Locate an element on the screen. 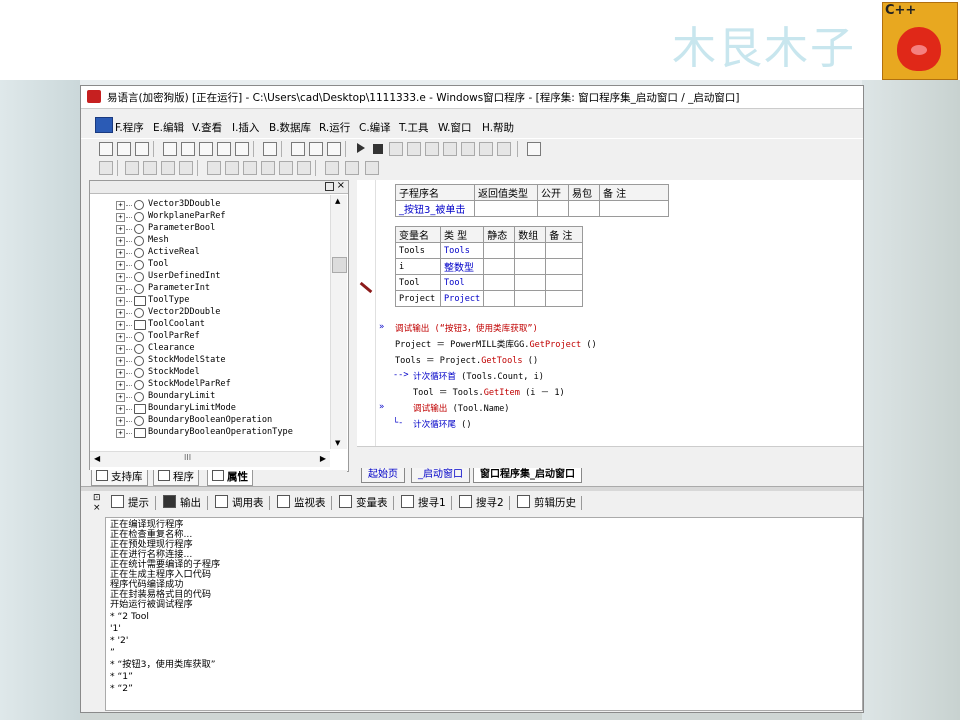 Image resolution: width=960 pixels, height=720 pixels. tab-support-library: 支持库 is located at coordinates (119, 478).